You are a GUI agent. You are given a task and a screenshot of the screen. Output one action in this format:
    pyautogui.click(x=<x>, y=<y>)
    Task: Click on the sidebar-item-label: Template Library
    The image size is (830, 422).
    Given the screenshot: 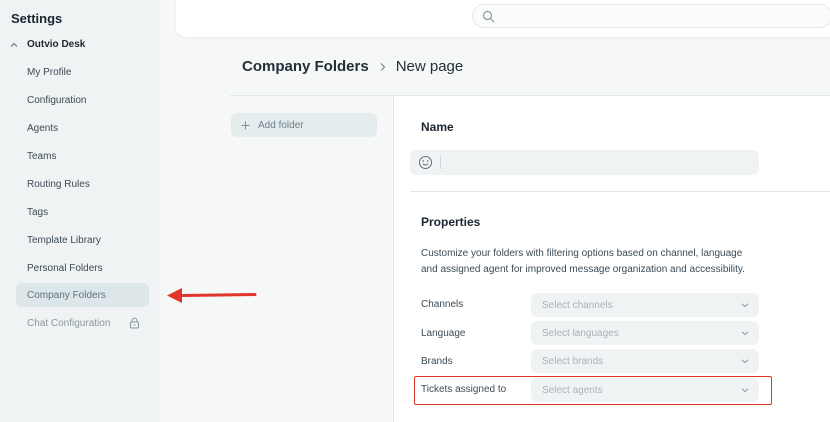 What is the action you would take?
    pyautogui.click(x=64, y=240)
    